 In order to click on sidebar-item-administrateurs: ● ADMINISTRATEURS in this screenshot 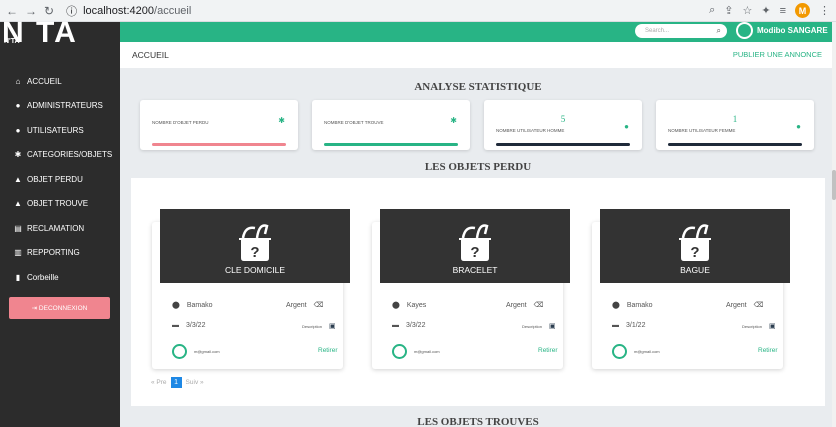, I will do `click(60, 106)`.